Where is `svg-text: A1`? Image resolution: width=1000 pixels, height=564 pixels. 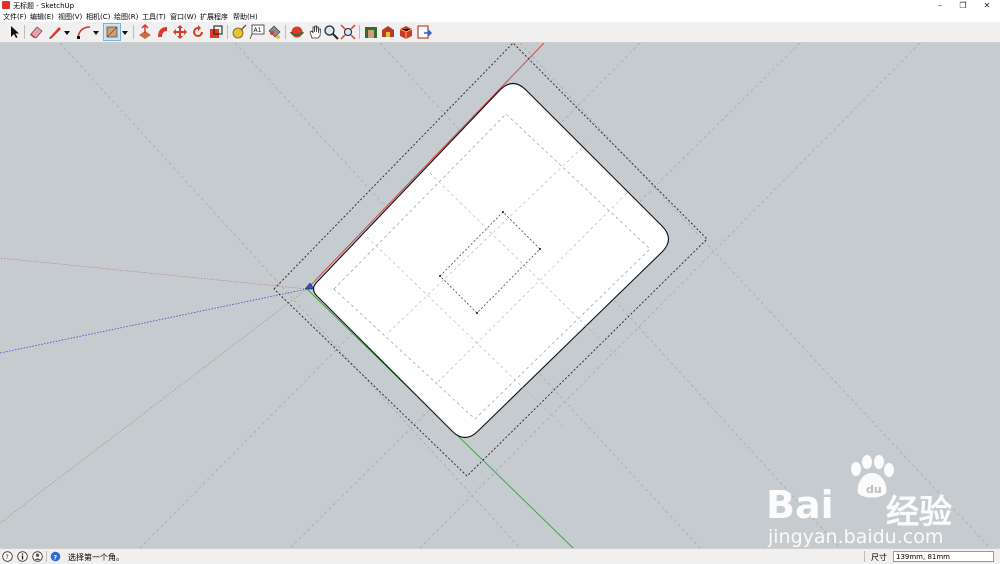
svg-text: A1 is located at coordinates (258, 30).